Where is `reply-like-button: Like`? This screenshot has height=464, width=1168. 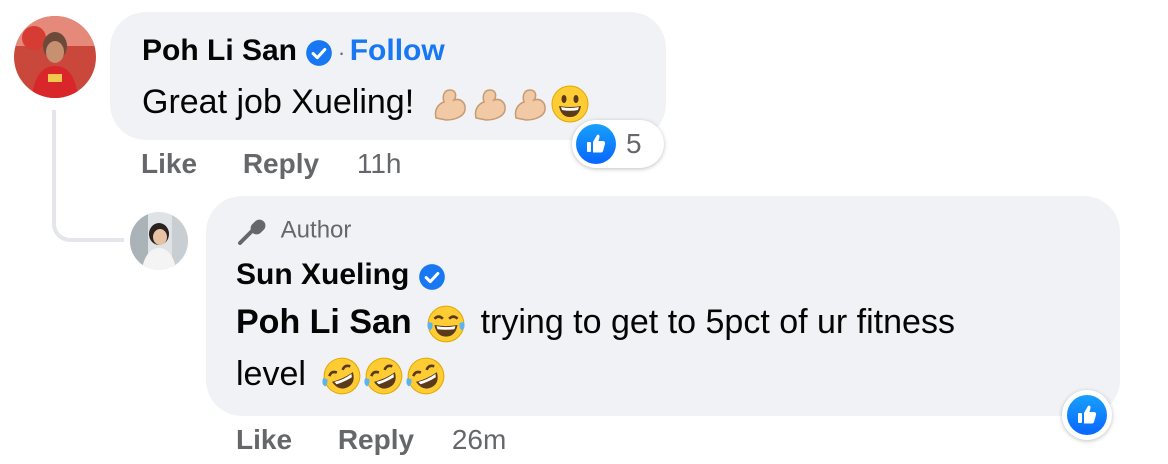
reply-like-button: Like is located at coordinates (264, 439).